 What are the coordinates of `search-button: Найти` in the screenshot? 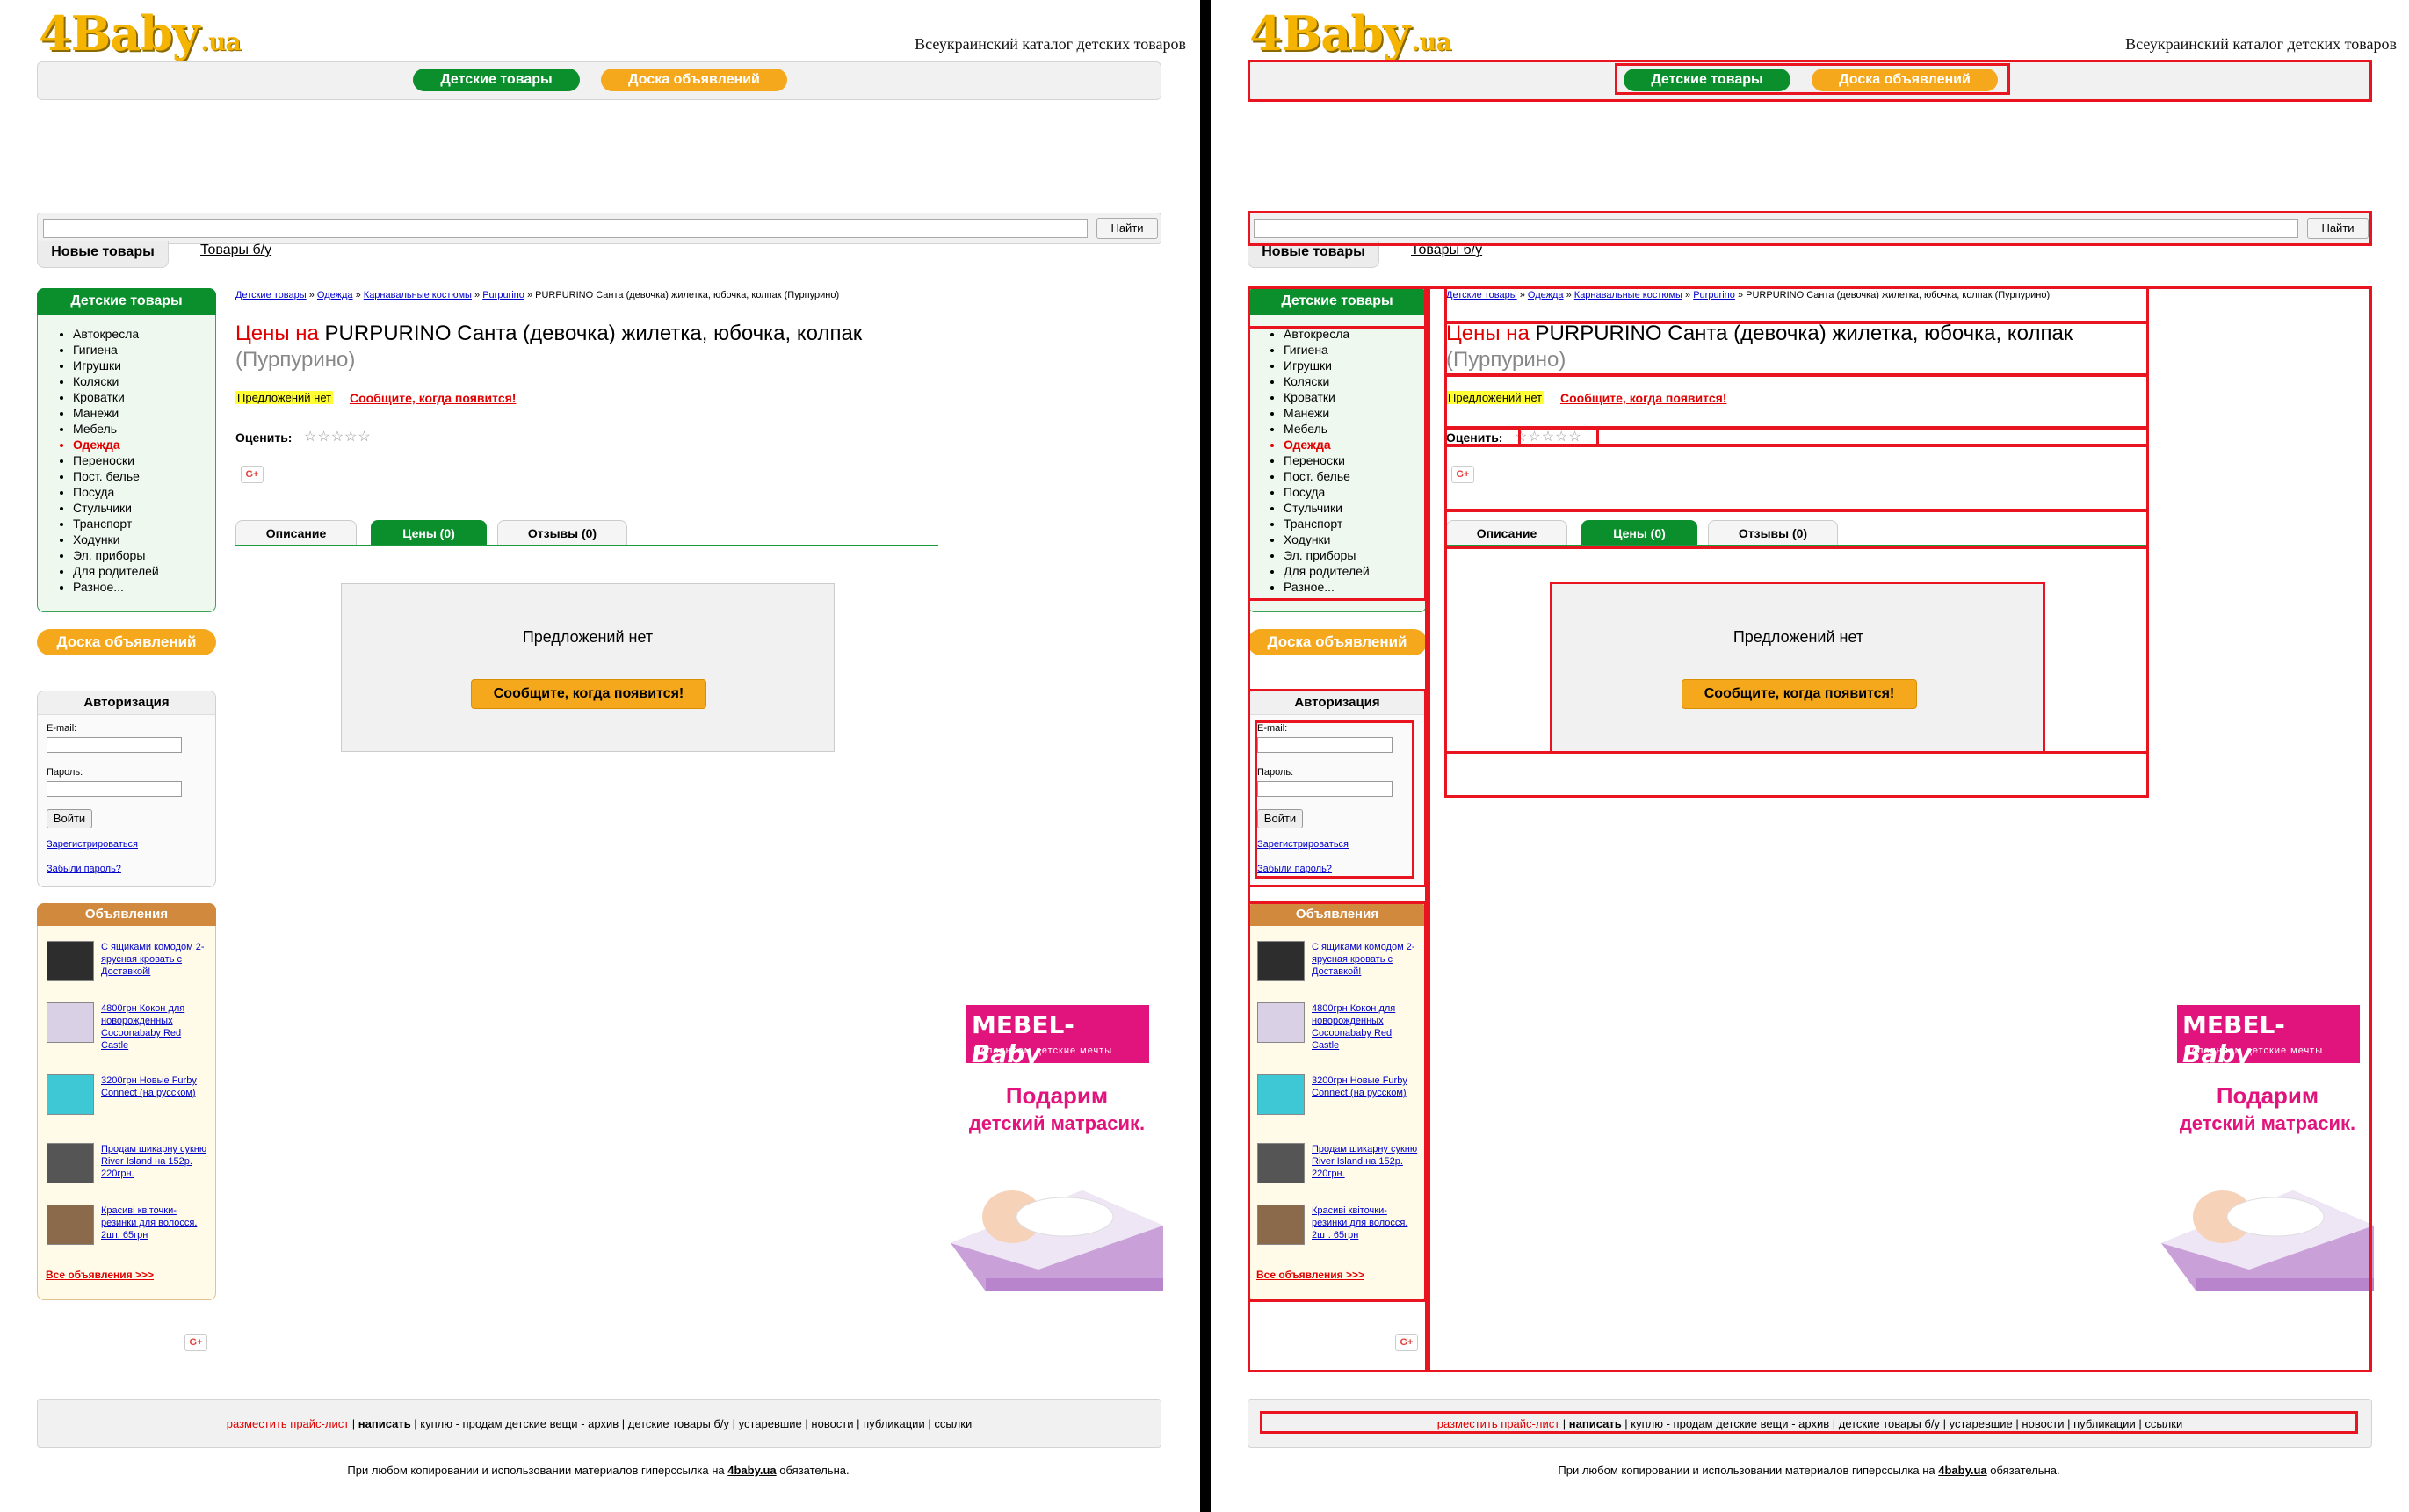 It's located at (2338, 228).